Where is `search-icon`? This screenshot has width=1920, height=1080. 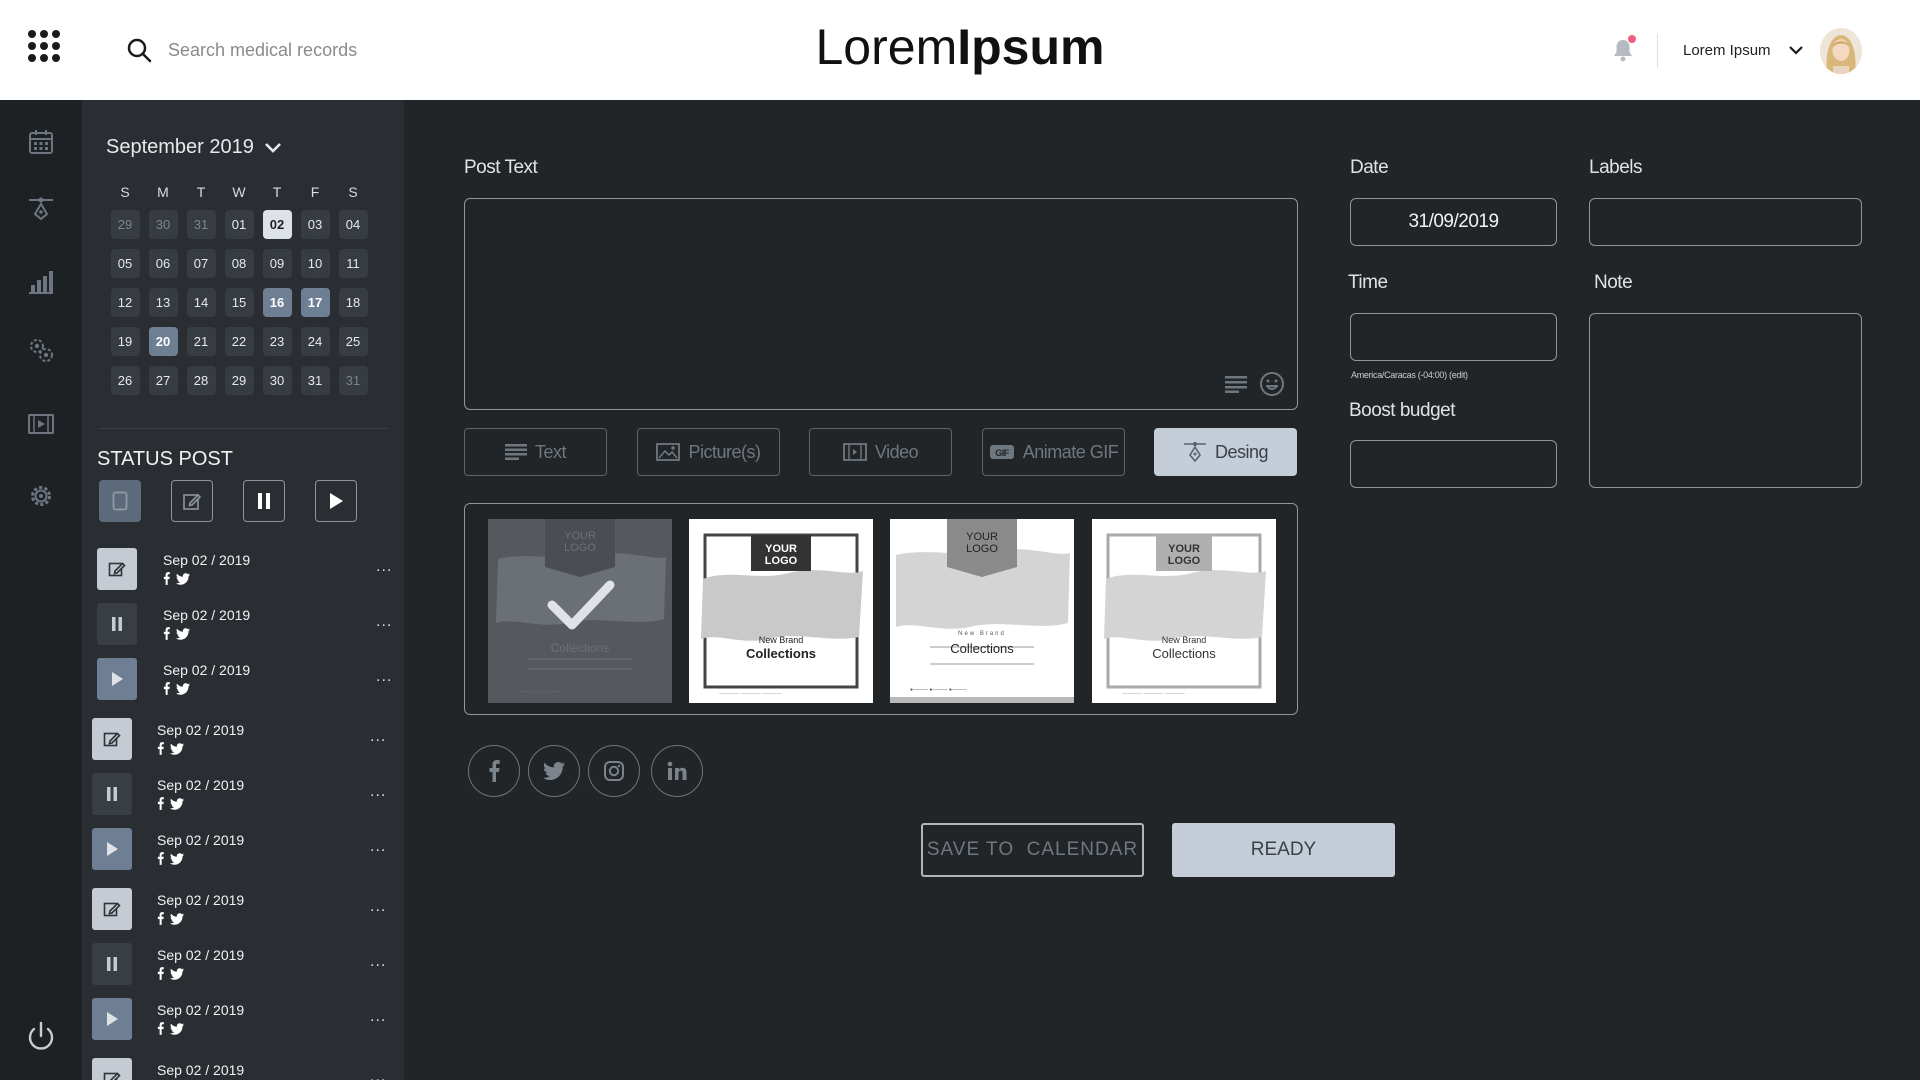 search-icon is located at coordinates (139, 50).